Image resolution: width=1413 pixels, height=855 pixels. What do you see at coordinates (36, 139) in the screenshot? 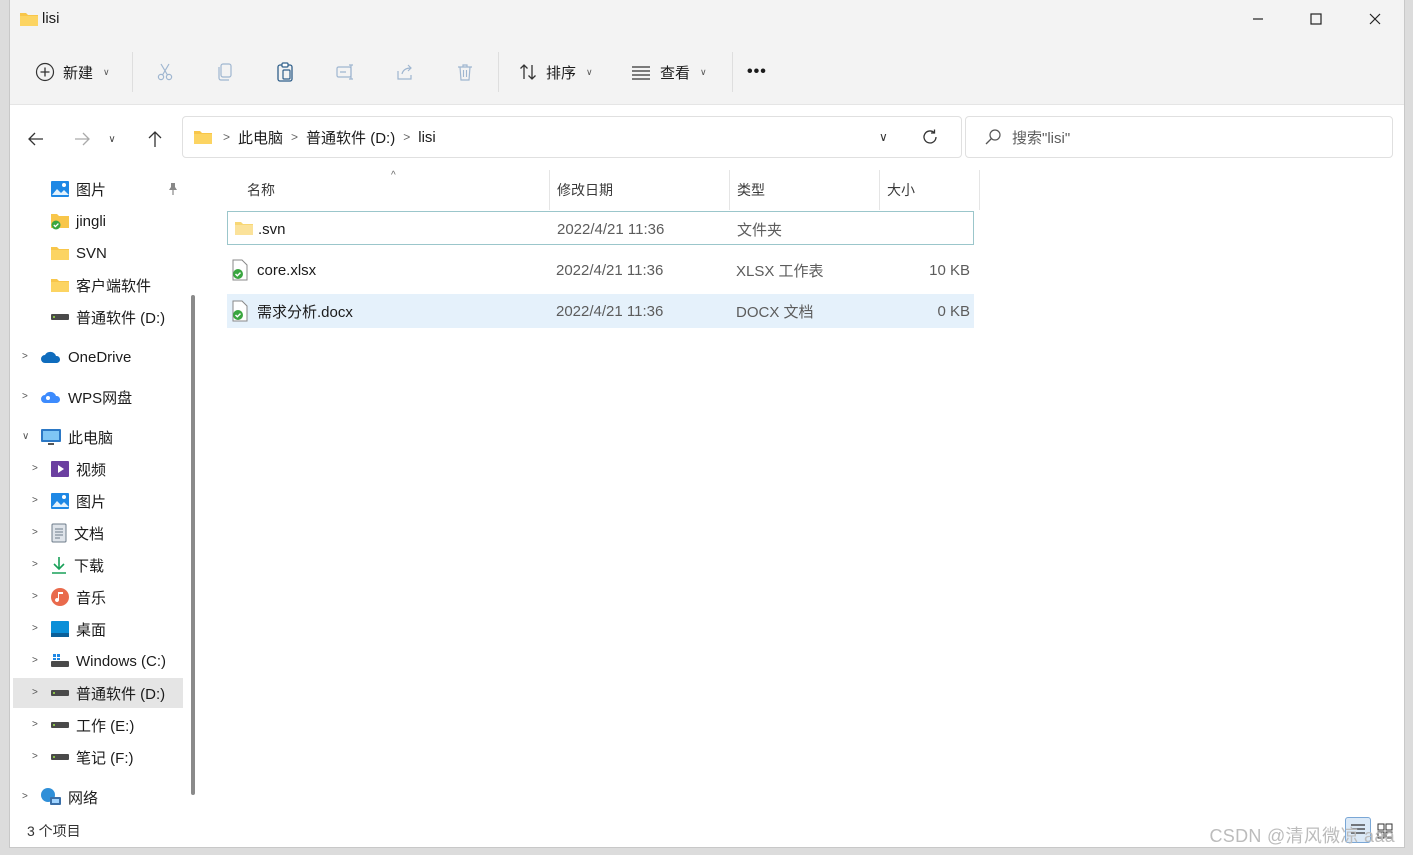
I see `back-button` at bounding box center [36, 139].